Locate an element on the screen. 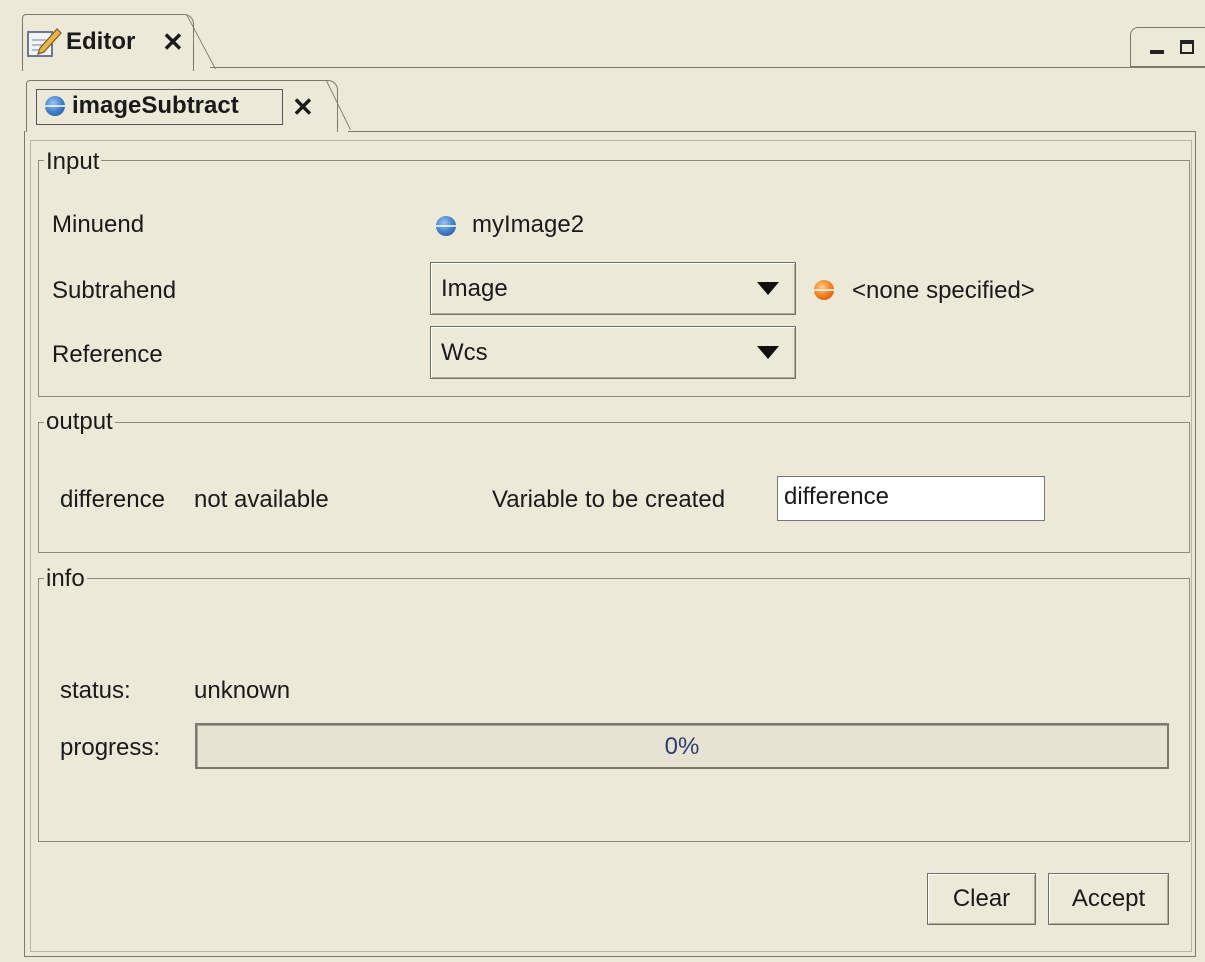 This screenshot has height=962, width=1205. minuend-blue-ball-icon is located at coordinates (446, 226).